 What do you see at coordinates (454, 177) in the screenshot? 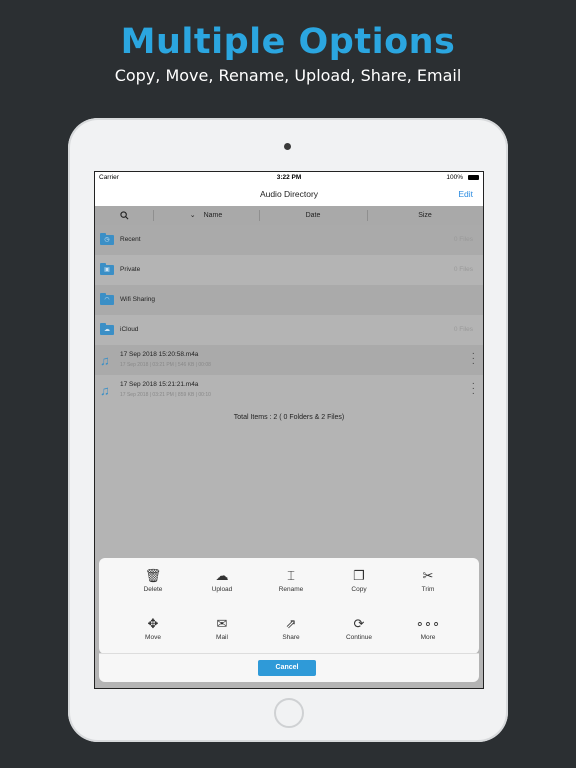
I see `battery-percent: 100%` at bounding box center [454, 177].